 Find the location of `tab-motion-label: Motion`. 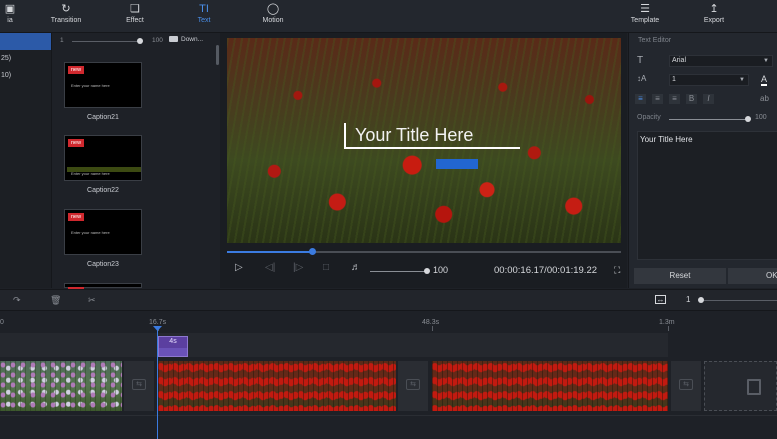

tab-motion-label: Motion is located at coordinates (273, 20).